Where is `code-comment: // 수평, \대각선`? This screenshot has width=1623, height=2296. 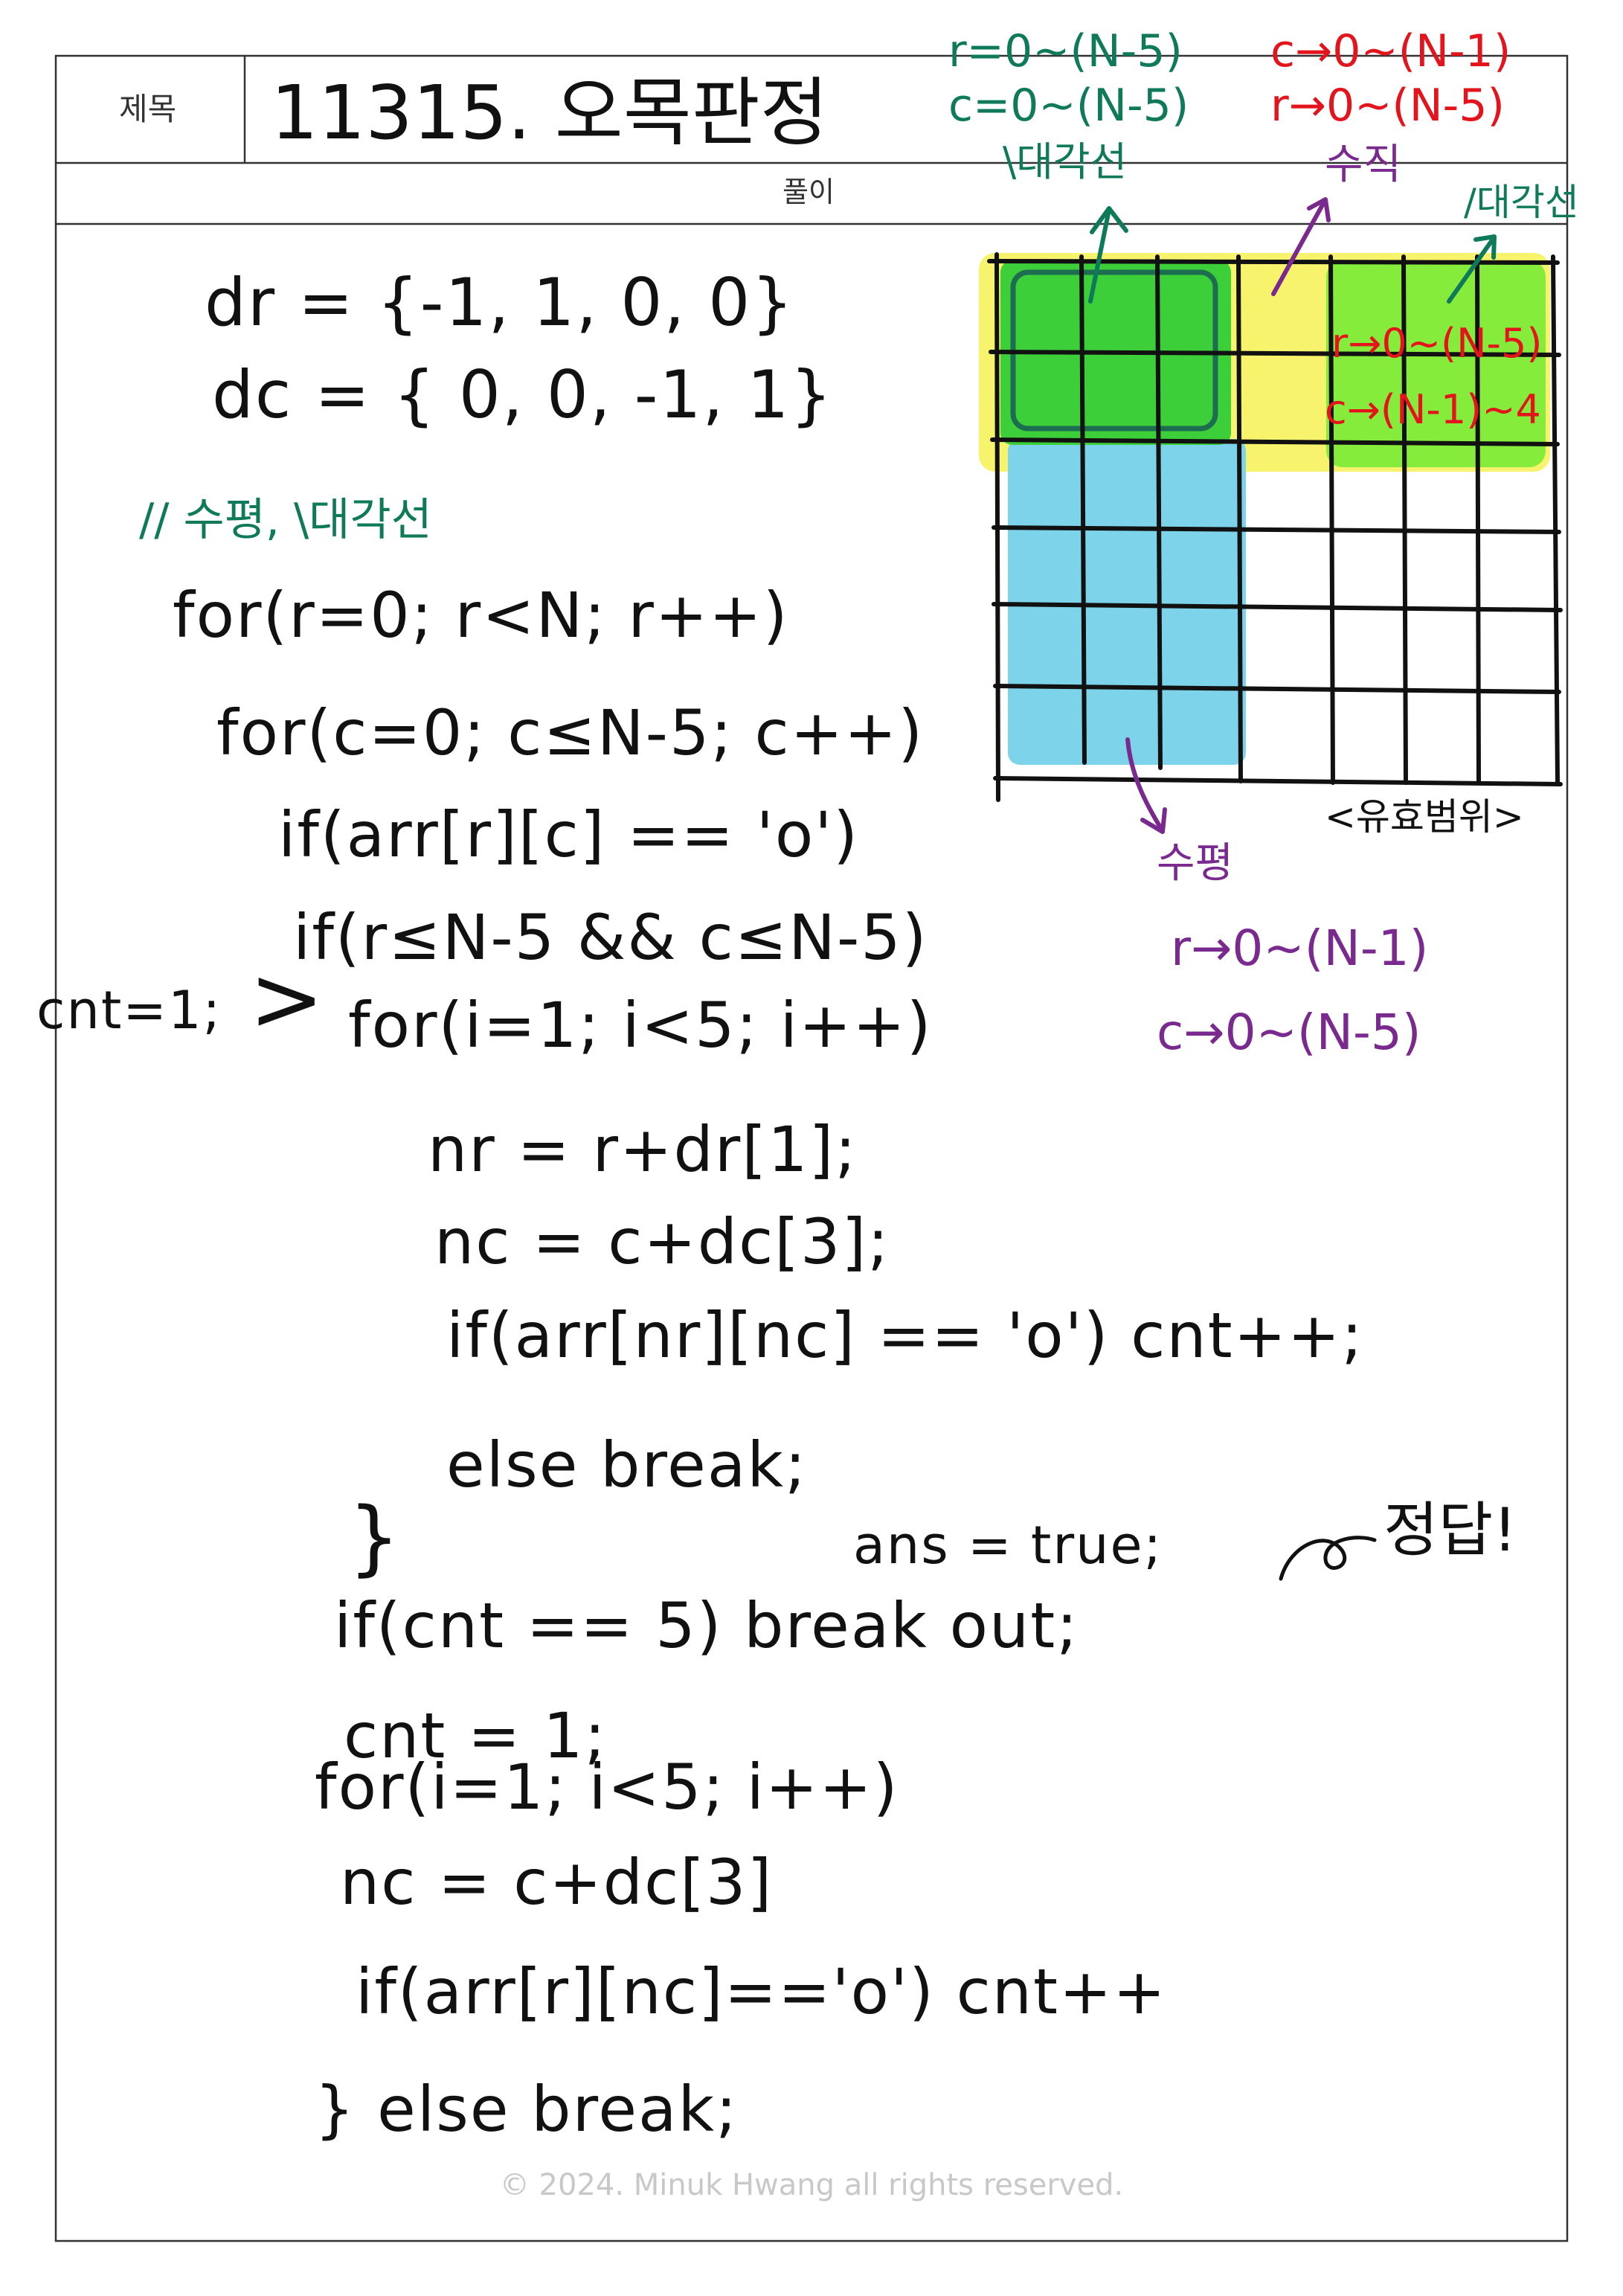 code-comment: // 수평, \대각선 is located at coordinates (285, 520).